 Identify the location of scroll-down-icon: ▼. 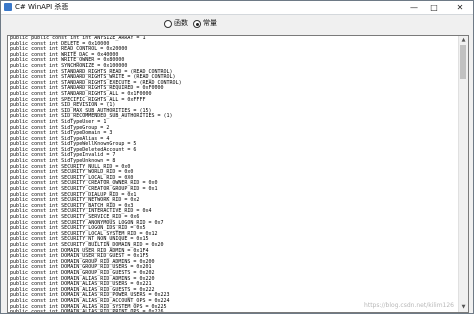
(463, 307).